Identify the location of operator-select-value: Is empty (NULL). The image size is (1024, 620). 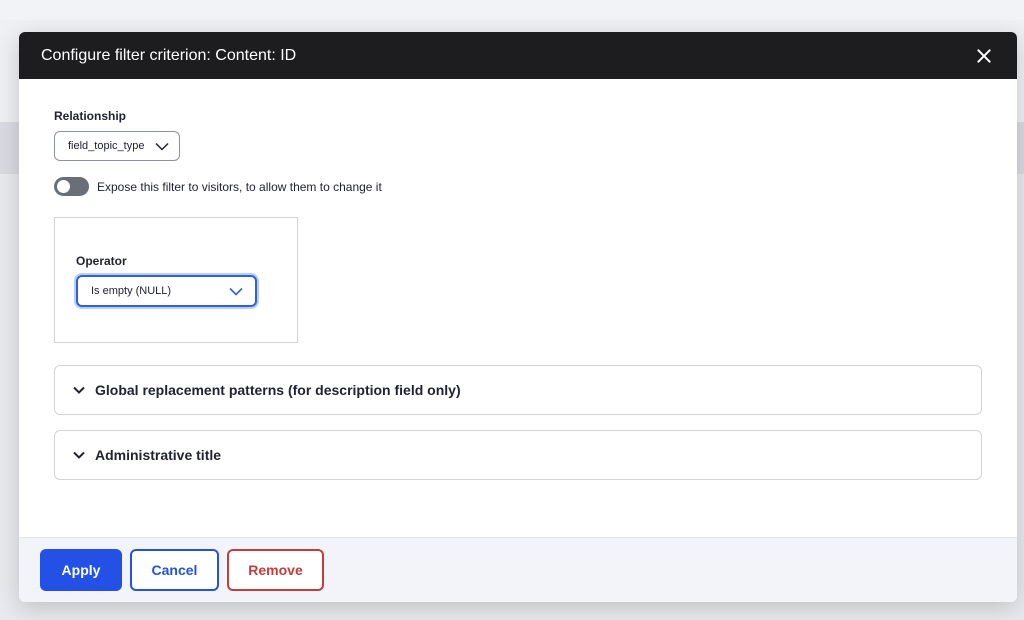
(131, 291).